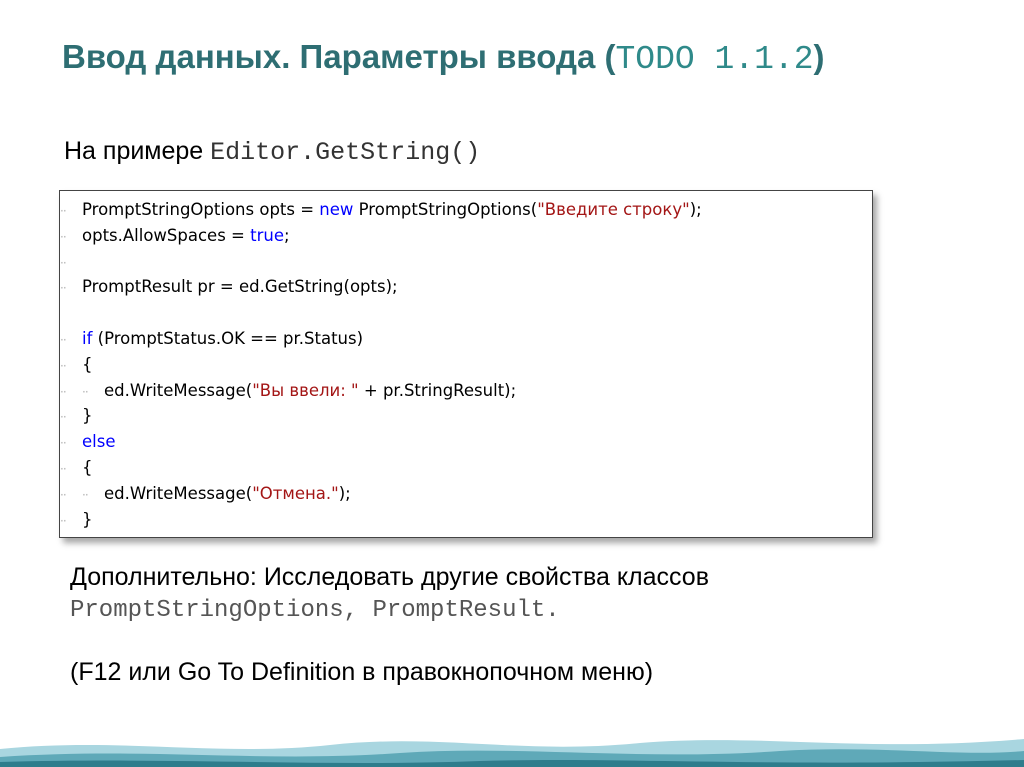  Describe the element at coordinates (445, 209) in the screenshot. I see `code-token-plain: PromptStringOptions(` at that location.